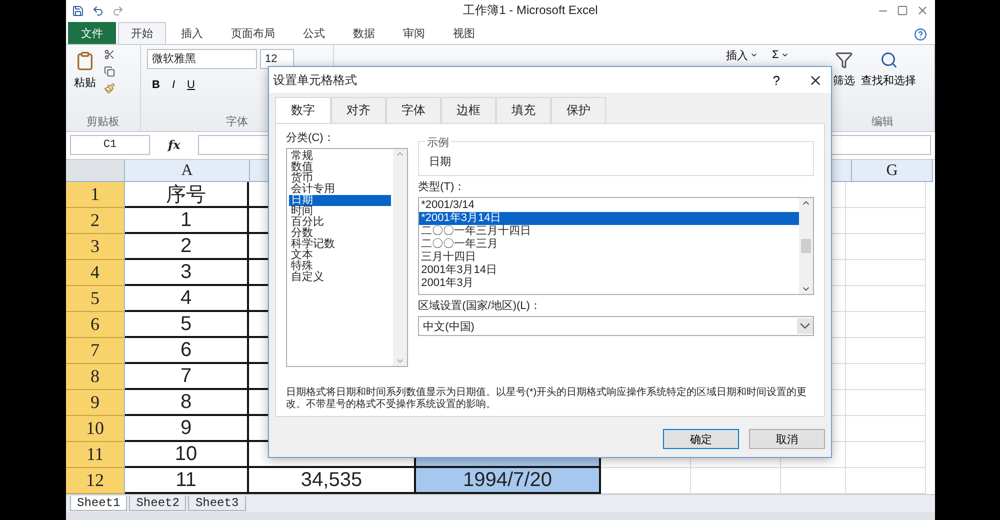 The height and width of the screenshot is (520, 1000). I want to click on dialog-title: 设置单元格格式, so click(315, 80).